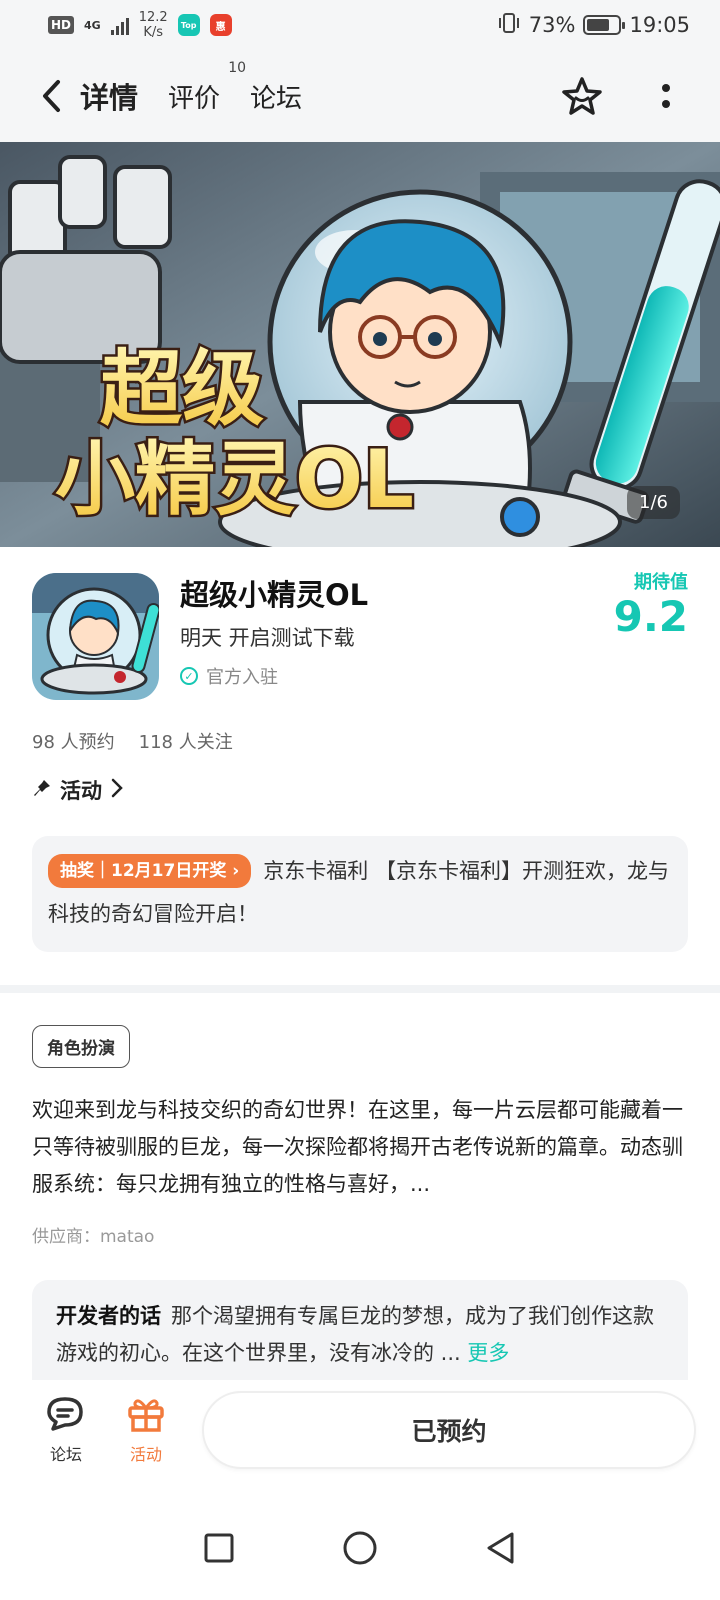 This screenshot has width=720, height=1600. Describe the element at coordinates (501, 1550) in the screenshot. I see `system-back-icon` at that location.